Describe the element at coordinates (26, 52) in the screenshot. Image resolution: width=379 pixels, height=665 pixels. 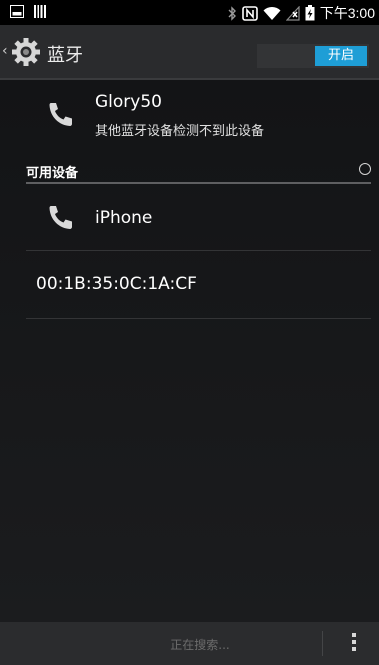
I see `gear-icon` at that location.